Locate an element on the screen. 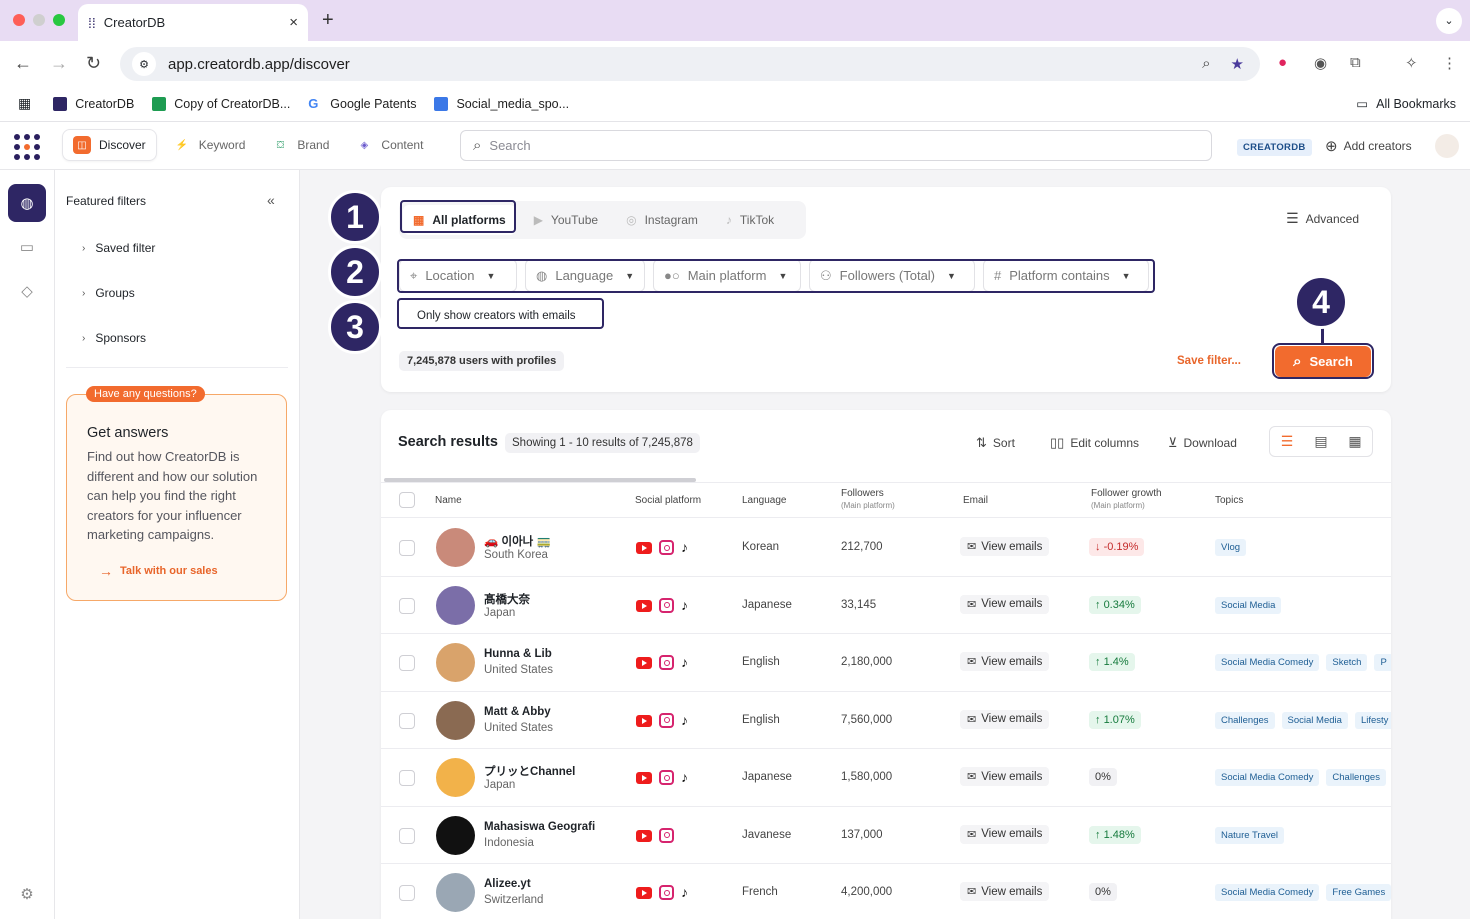 This screenshot has width=1470, height=919. folder-icon: ▭ is located at coordinates (27, 247).